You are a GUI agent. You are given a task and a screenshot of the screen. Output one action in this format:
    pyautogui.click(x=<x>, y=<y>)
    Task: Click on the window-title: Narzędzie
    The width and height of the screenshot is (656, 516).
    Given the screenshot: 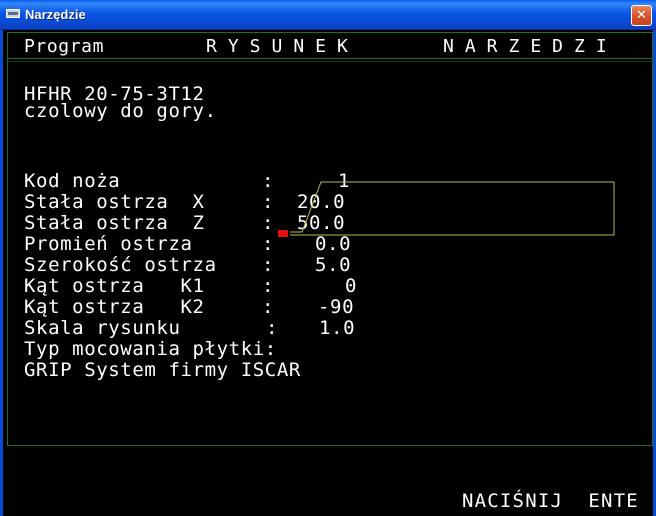 What is the action you would take?
    pyautogui.click(x=55, y=14)
    